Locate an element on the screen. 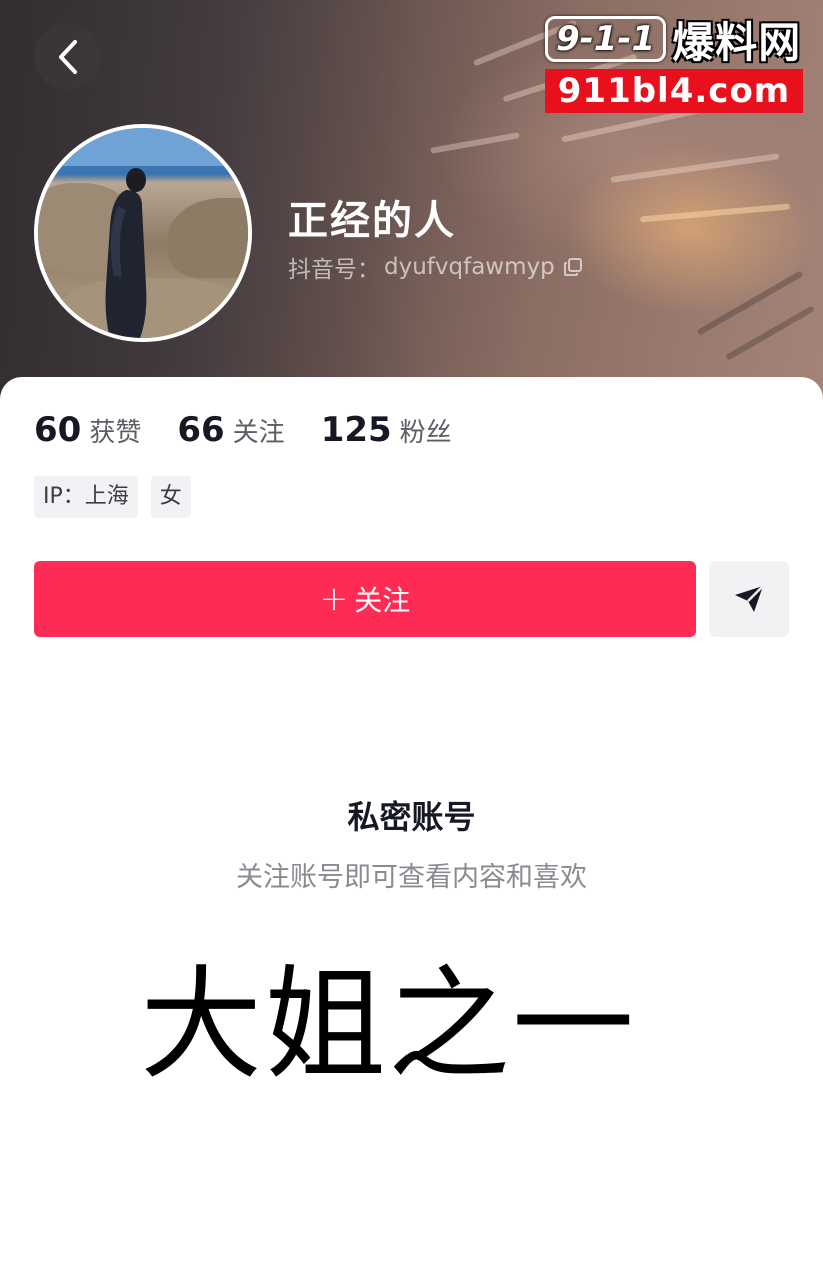  follow-label: 关注 is located at coordinates (382, 600).